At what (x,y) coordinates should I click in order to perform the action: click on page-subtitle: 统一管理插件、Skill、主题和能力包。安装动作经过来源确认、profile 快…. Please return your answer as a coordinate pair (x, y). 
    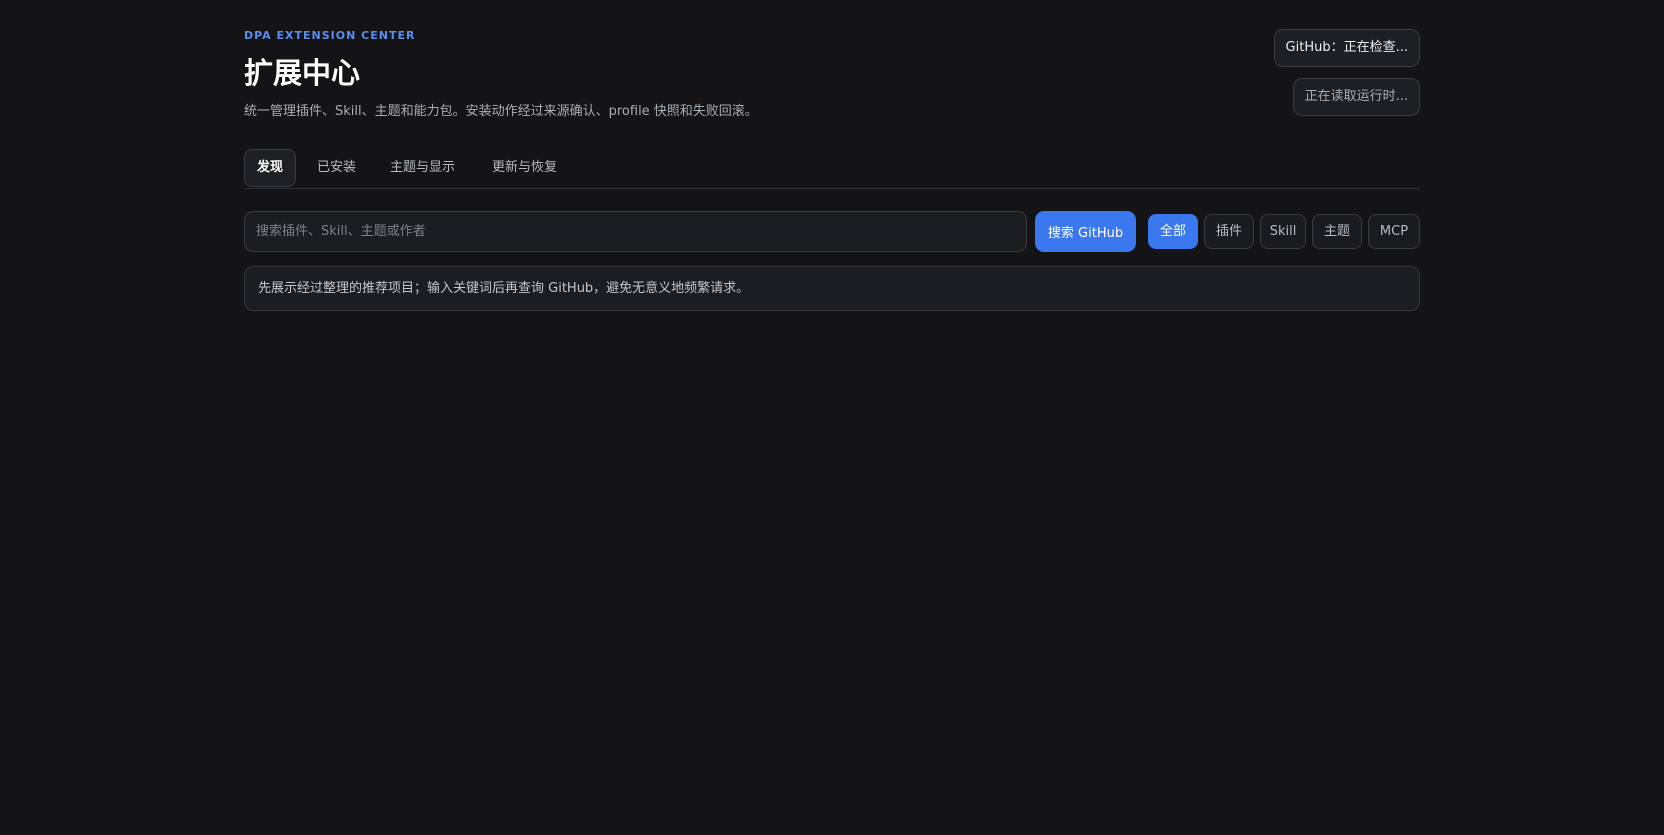
    Looking at the image, I should click on (501, 111).